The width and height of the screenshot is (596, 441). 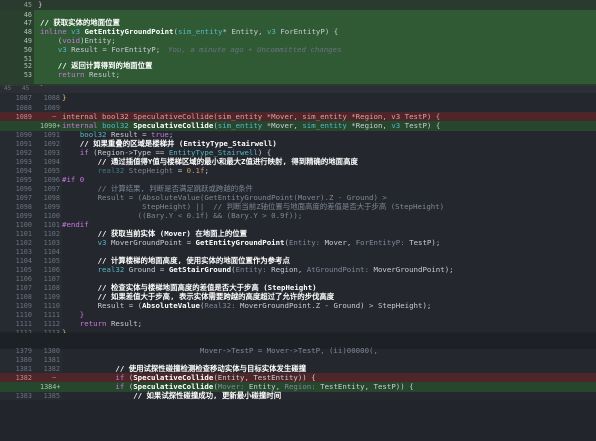 I want to click on line-number: 53, so click(x=27, y=75).